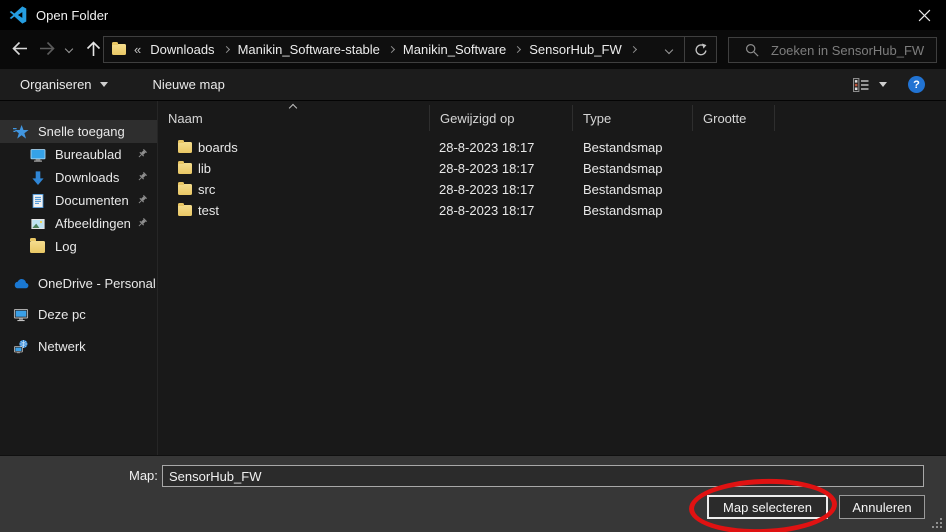  Describe the element at coordinates (501, 118) in the screenshot. I see `column-header-modified: Gewijzigd op` at that location.